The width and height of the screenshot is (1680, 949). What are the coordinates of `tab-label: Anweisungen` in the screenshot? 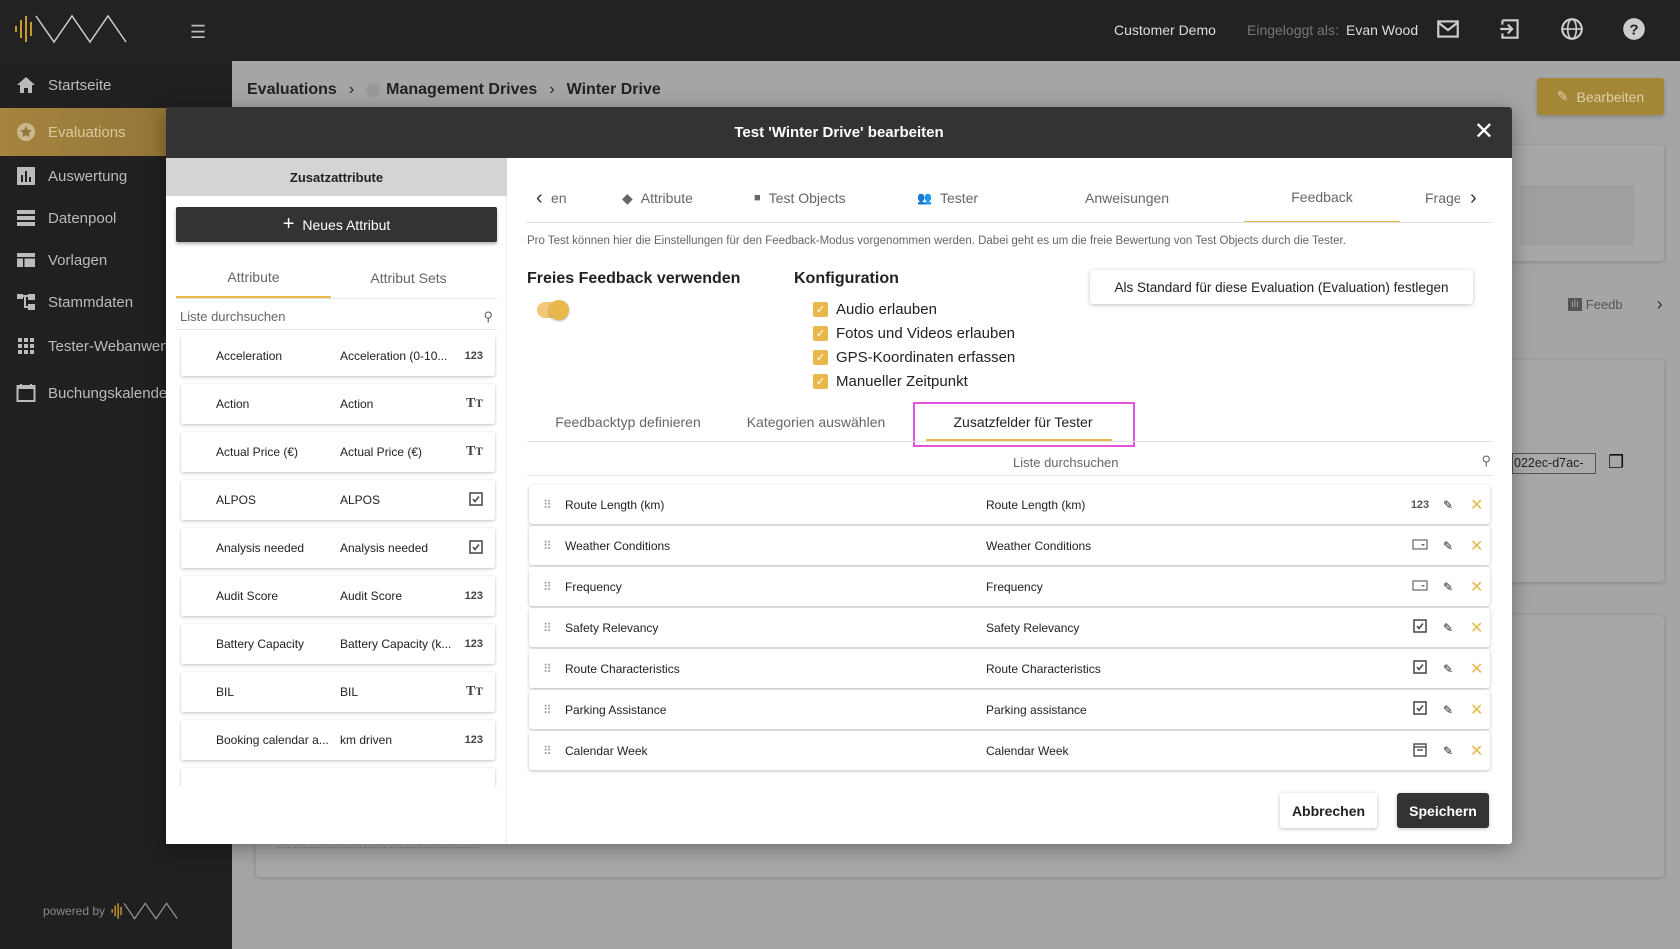 It's located at (1127, 198).